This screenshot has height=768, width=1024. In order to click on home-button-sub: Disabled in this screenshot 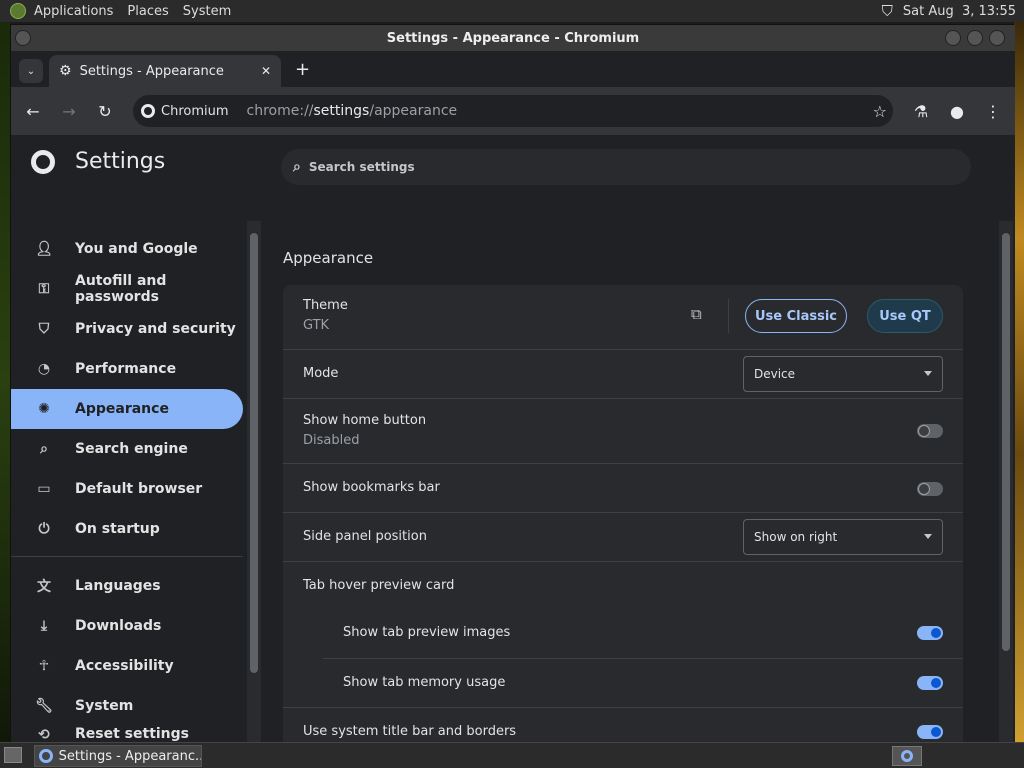, I will do `click(331, 440)`.